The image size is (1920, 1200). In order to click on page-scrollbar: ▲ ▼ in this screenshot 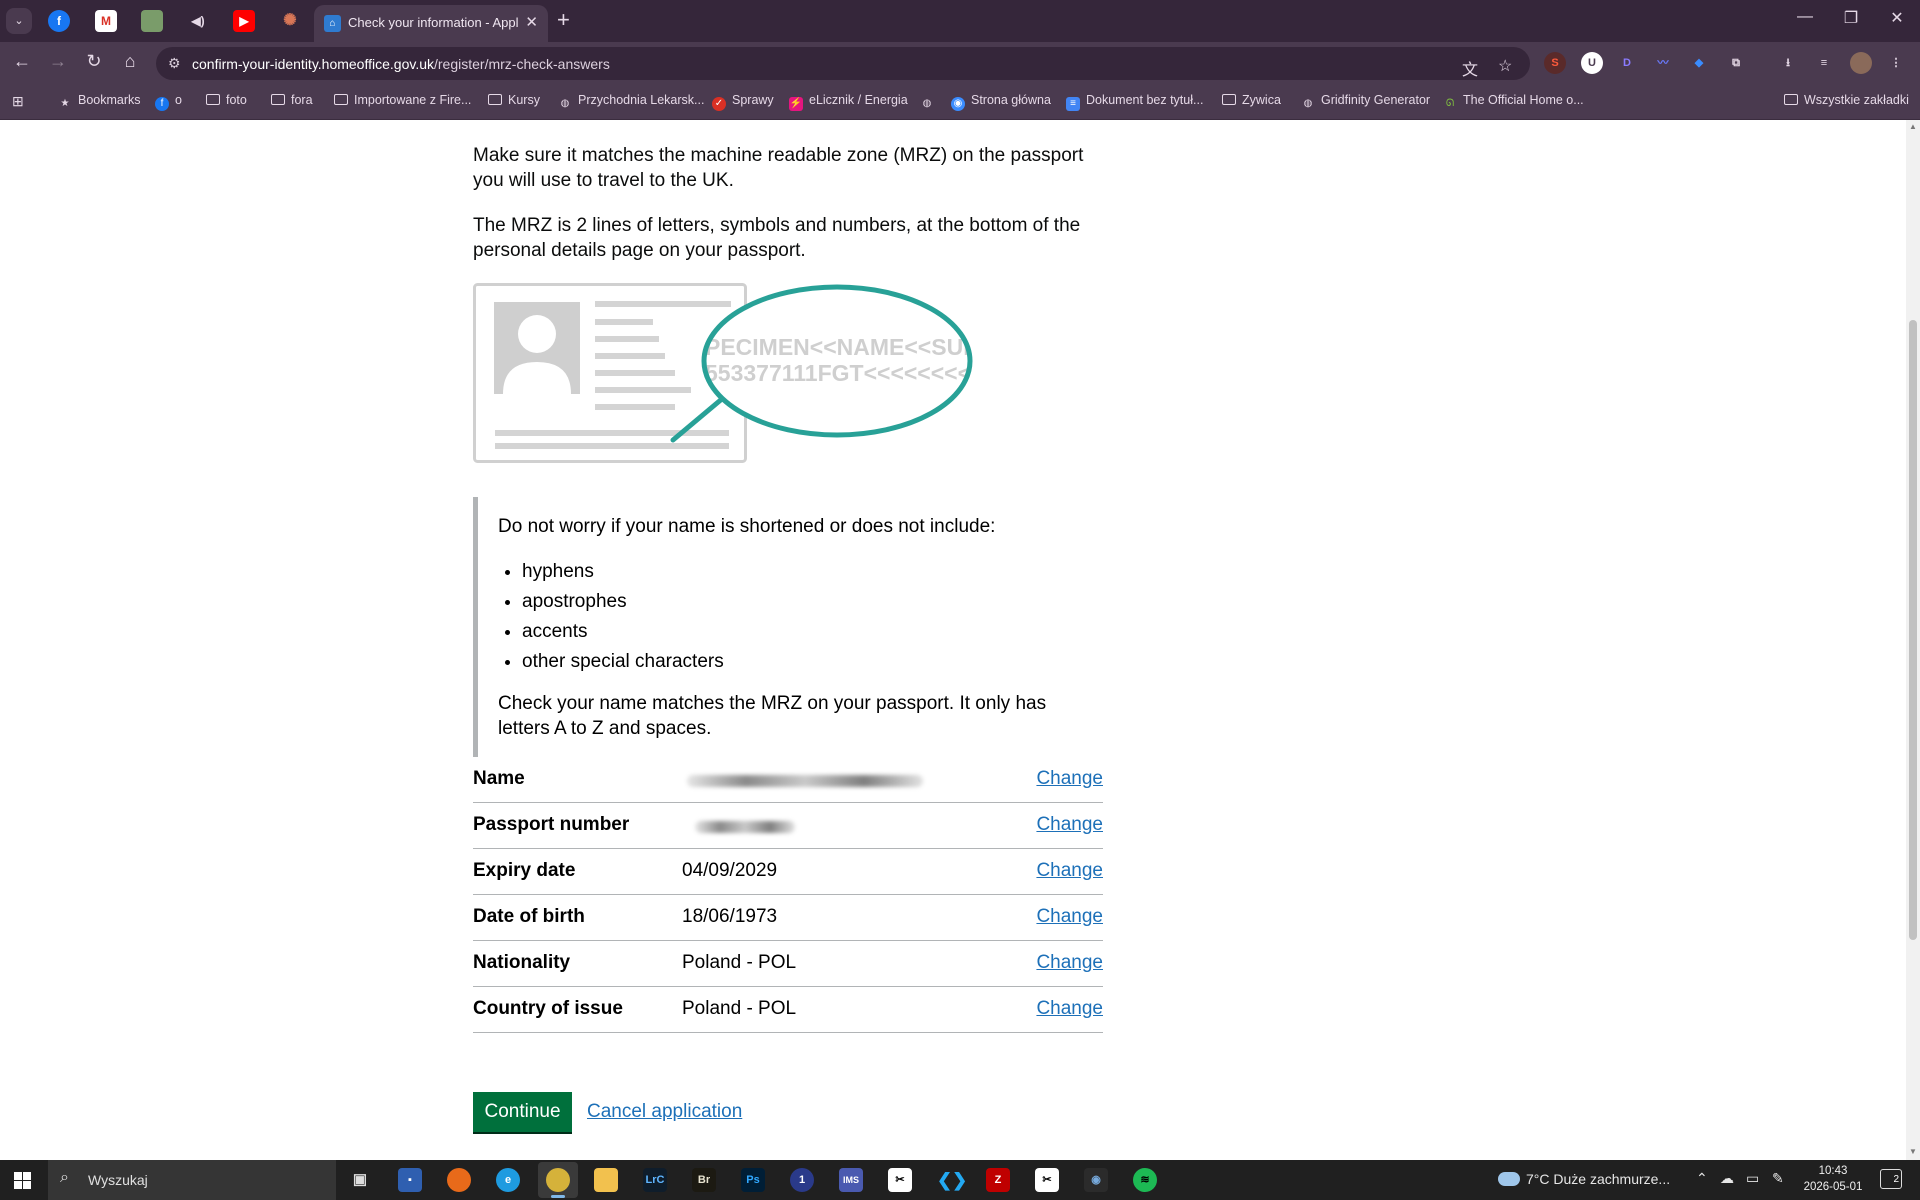, I will do `click(1913, 640)`.